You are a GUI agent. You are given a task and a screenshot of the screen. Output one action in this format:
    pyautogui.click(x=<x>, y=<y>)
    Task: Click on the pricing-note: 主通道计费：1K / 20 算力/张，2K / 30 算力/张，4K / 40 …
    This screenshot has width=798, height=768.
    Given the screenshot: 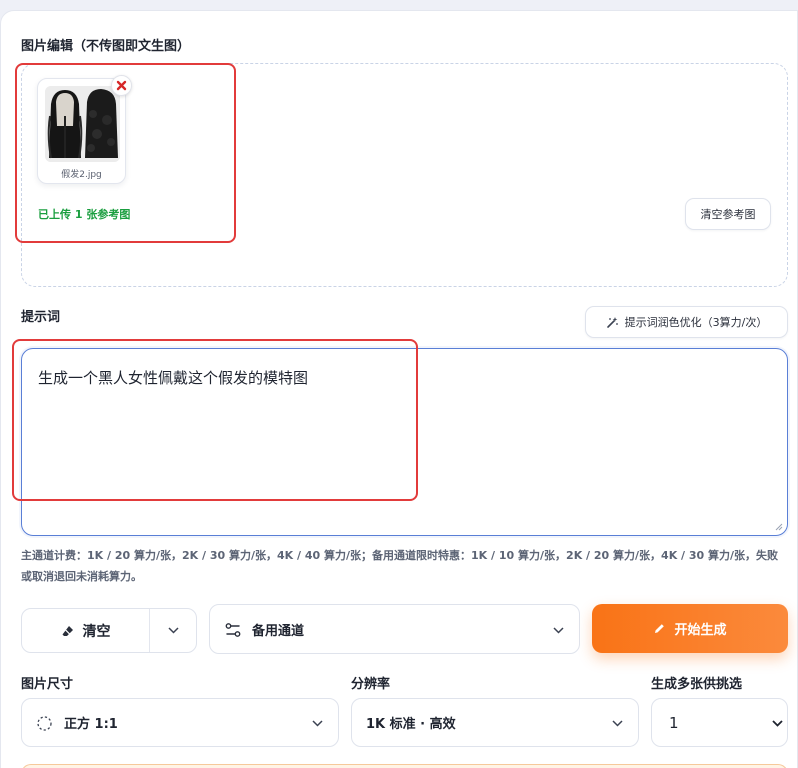 What is the action you would take?
    pyautogui.click(x=400, y=566)
    